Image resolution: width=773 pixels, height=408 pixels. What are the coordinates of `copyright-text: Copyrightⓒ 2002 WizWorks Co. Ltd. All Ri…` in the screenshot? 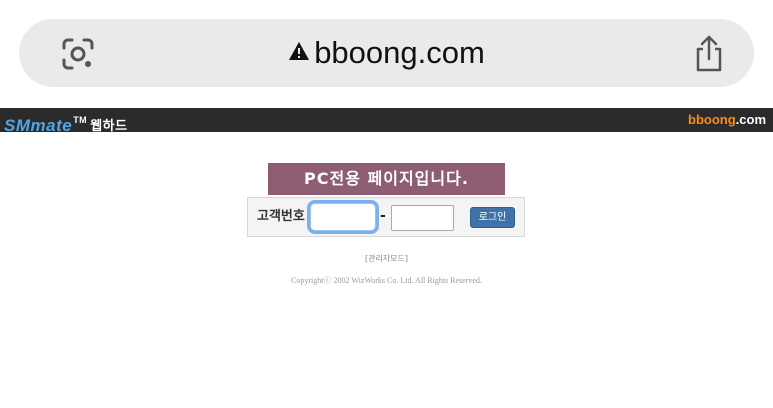 It's located at (386, 280).